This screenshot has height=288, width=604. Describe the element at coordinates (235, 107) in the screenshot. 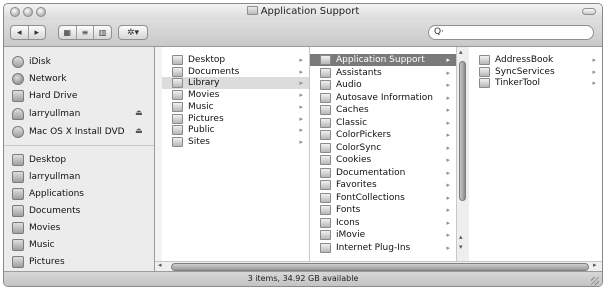

I see `folder-row: Music ▸` at that location.